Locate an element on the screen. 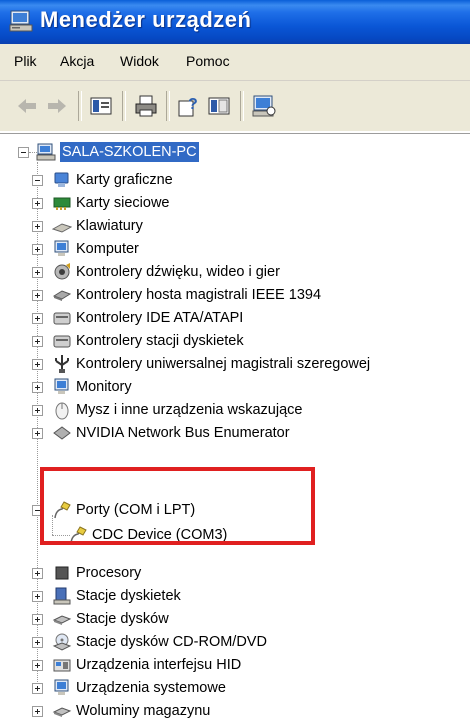 This screenshot has height=722, width=470. processor-icon is located at coordinates (62, 573).